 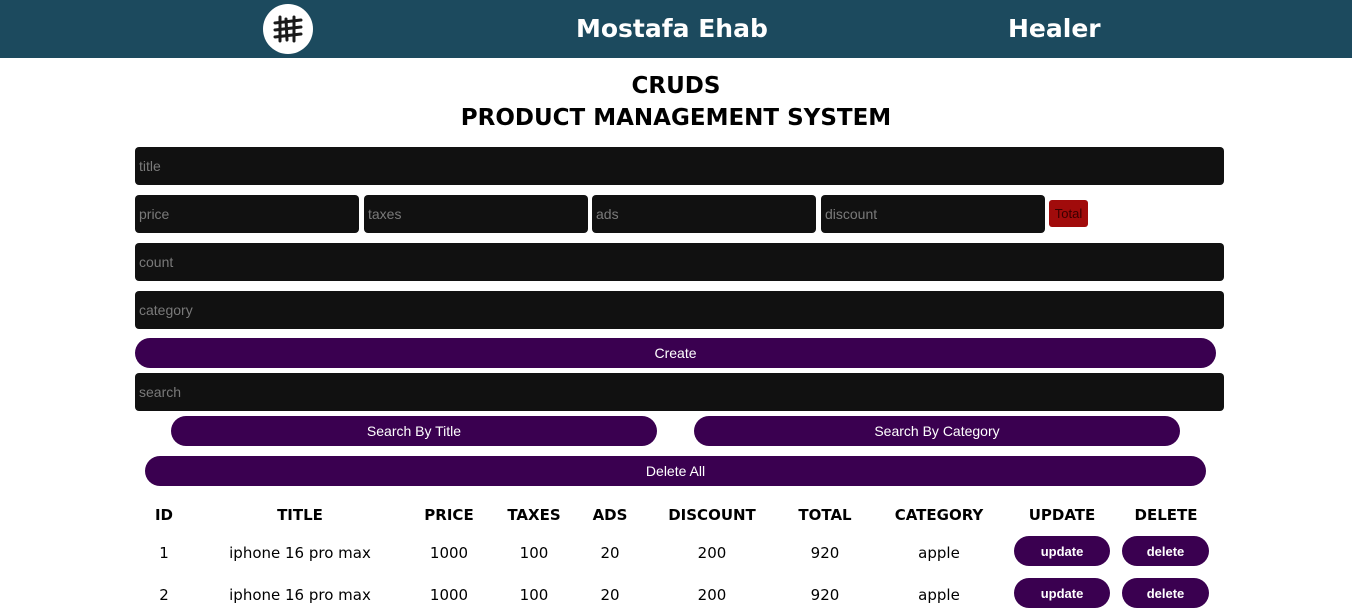 I want to click on page-title: CRUDS, so click(x=676, y=86).